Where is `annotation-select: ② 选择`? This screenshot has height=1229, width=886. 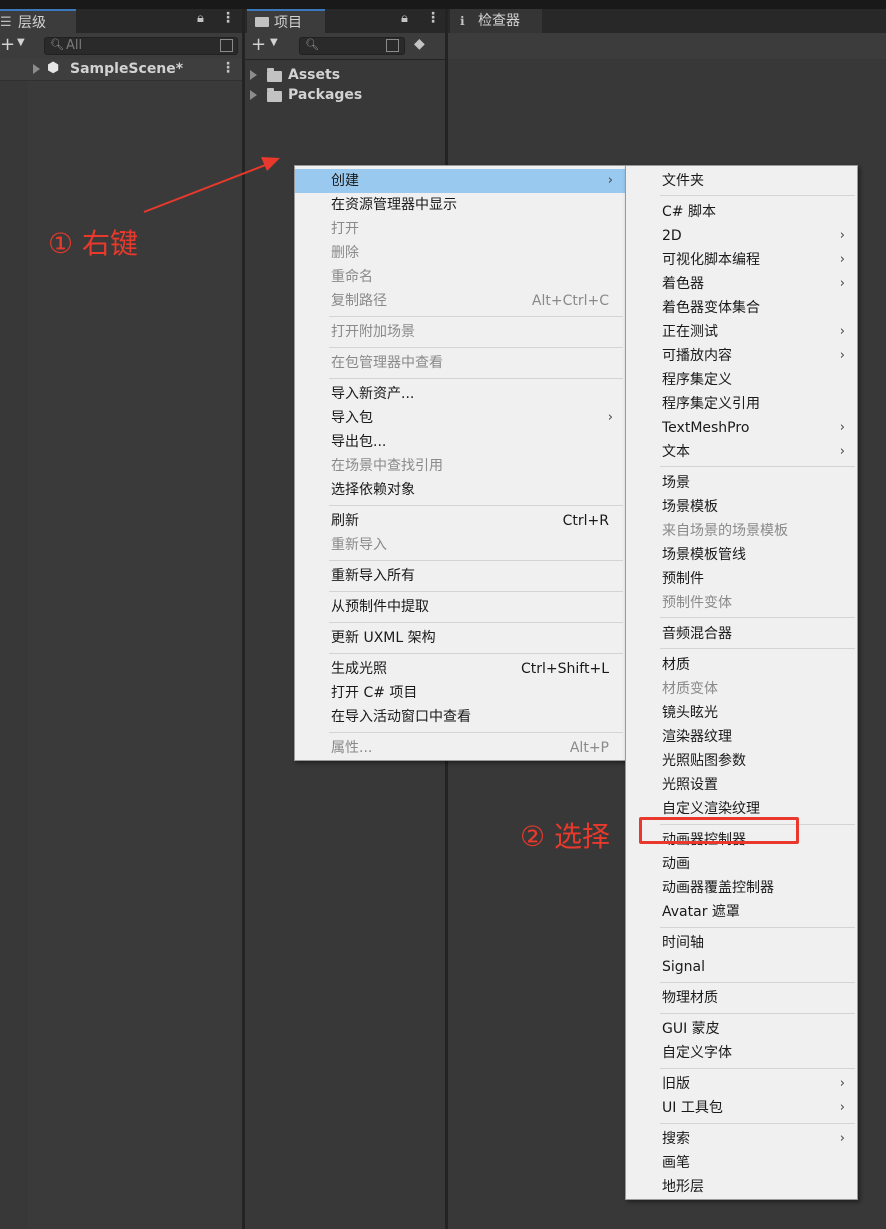 annotation-select: ② 选择 is located at coordinates (565, 836).